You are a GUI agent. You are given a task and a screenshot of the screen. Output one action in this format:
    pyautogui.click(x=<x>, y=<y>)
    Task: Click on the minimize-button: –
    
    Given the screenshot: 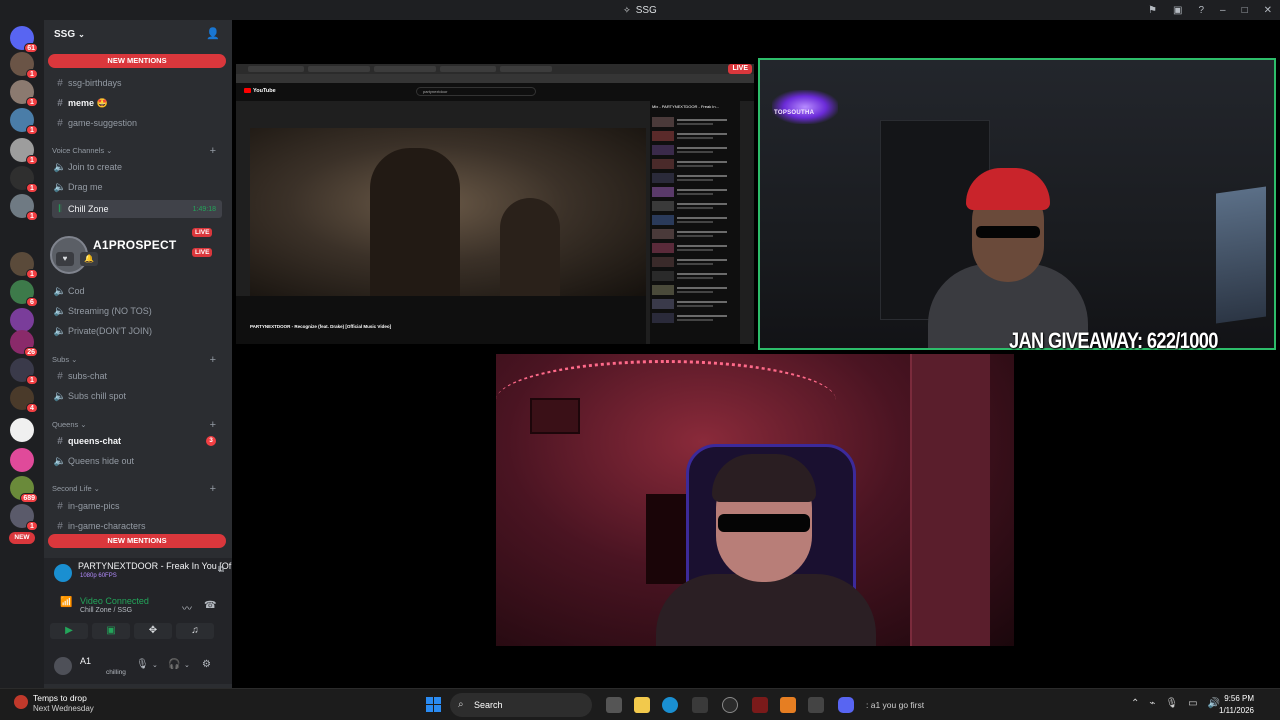 What is the action you would take?
    pyautogui.click(x=1223, y=10)
    